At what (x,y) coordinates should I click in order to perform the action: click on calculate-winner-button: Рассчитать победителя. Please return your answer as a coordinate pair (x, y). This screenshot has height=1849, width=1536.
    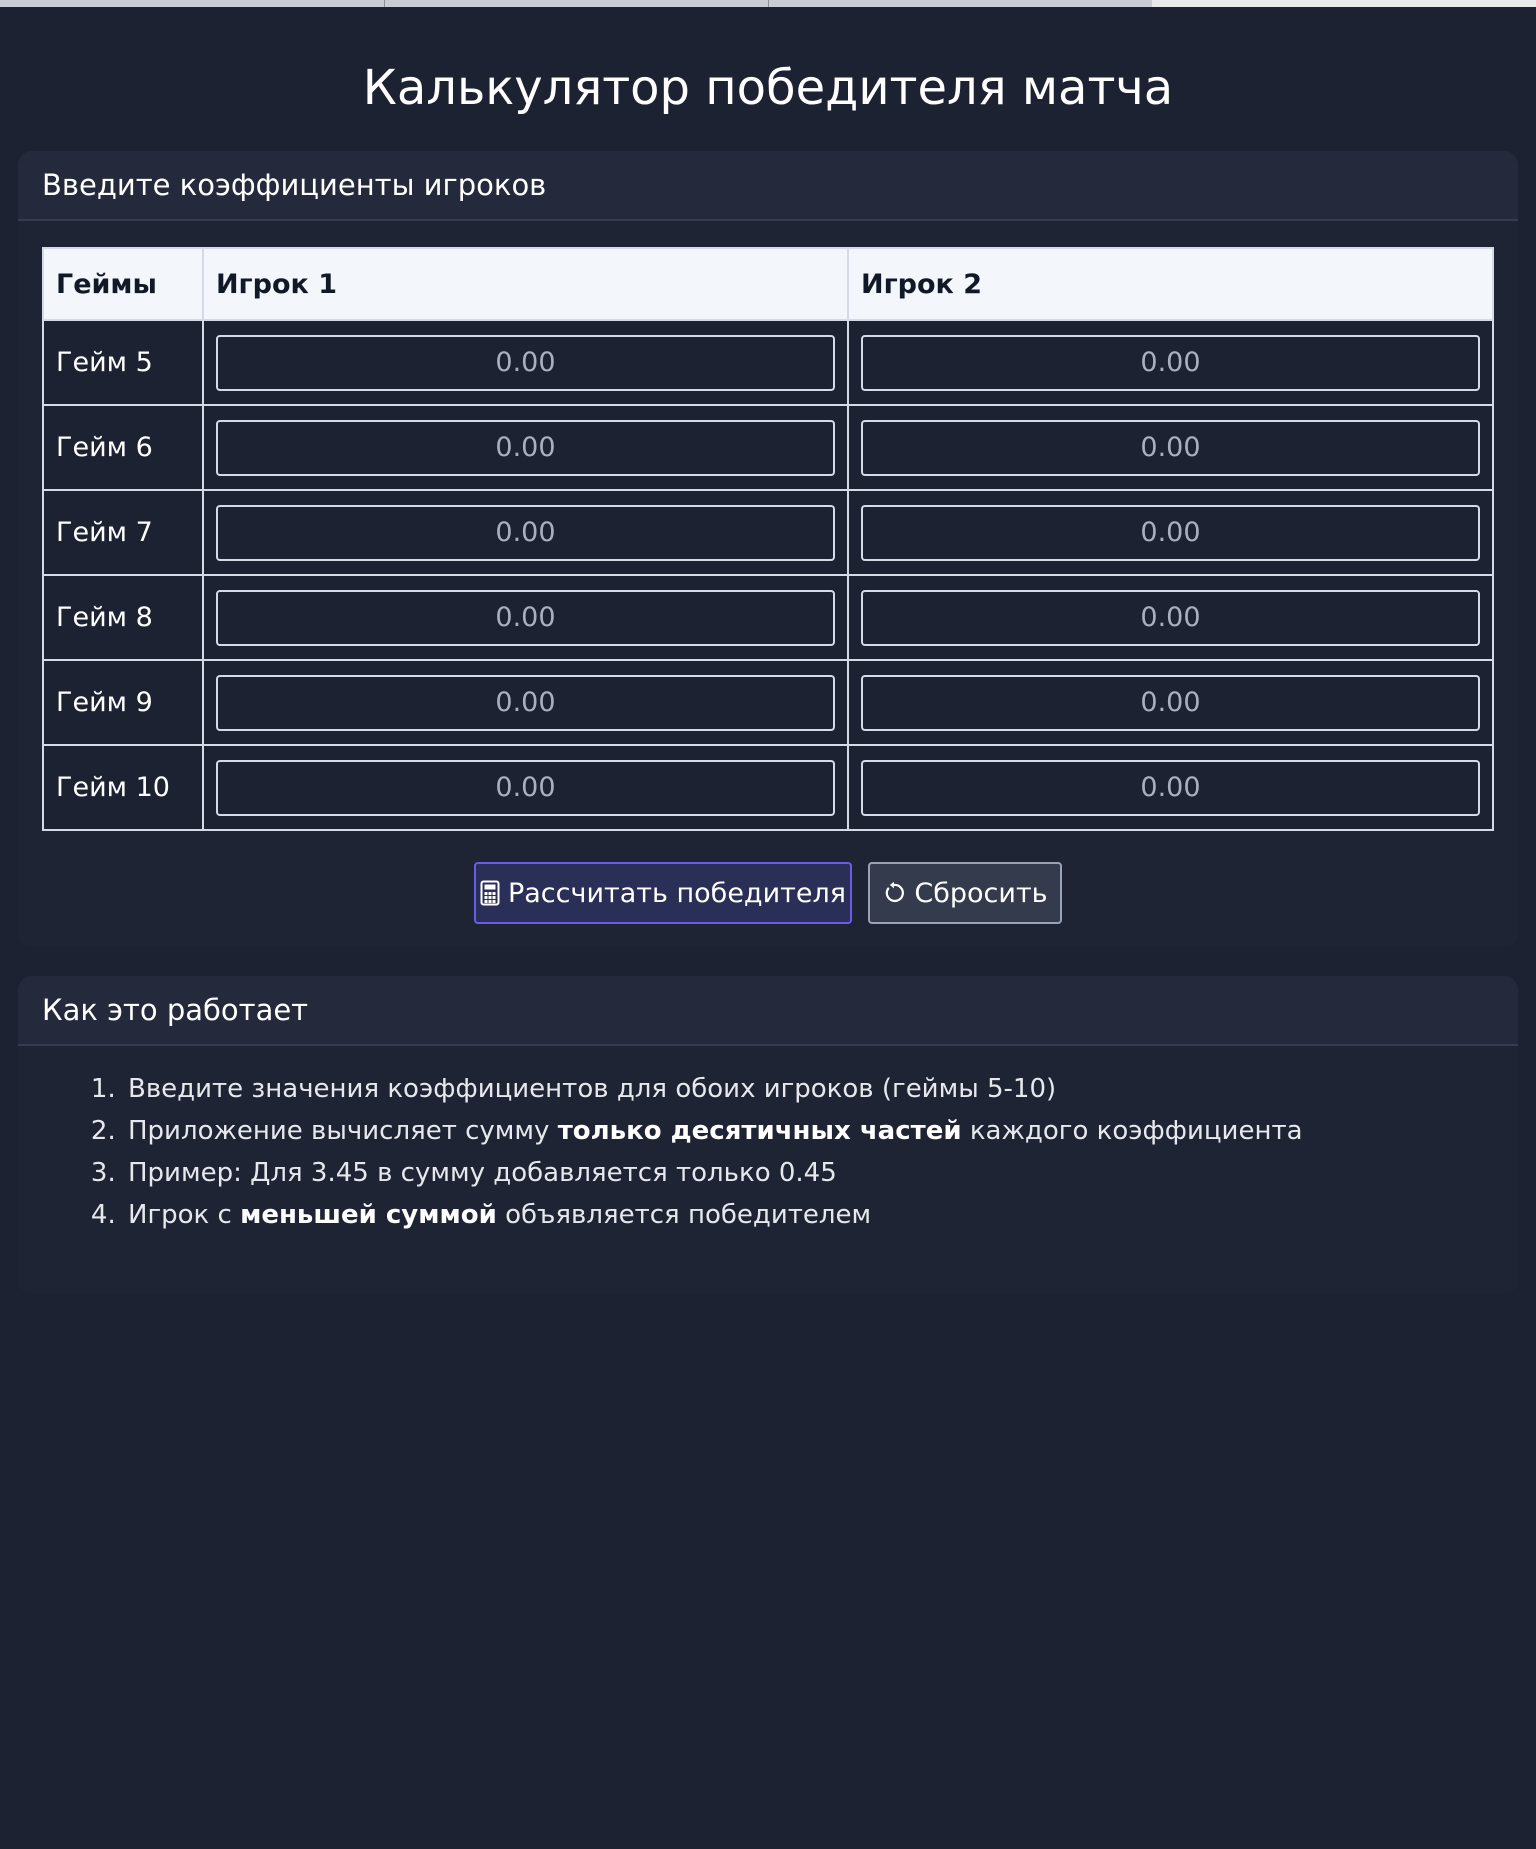
    Looking at the image, I should click on (663, 893).